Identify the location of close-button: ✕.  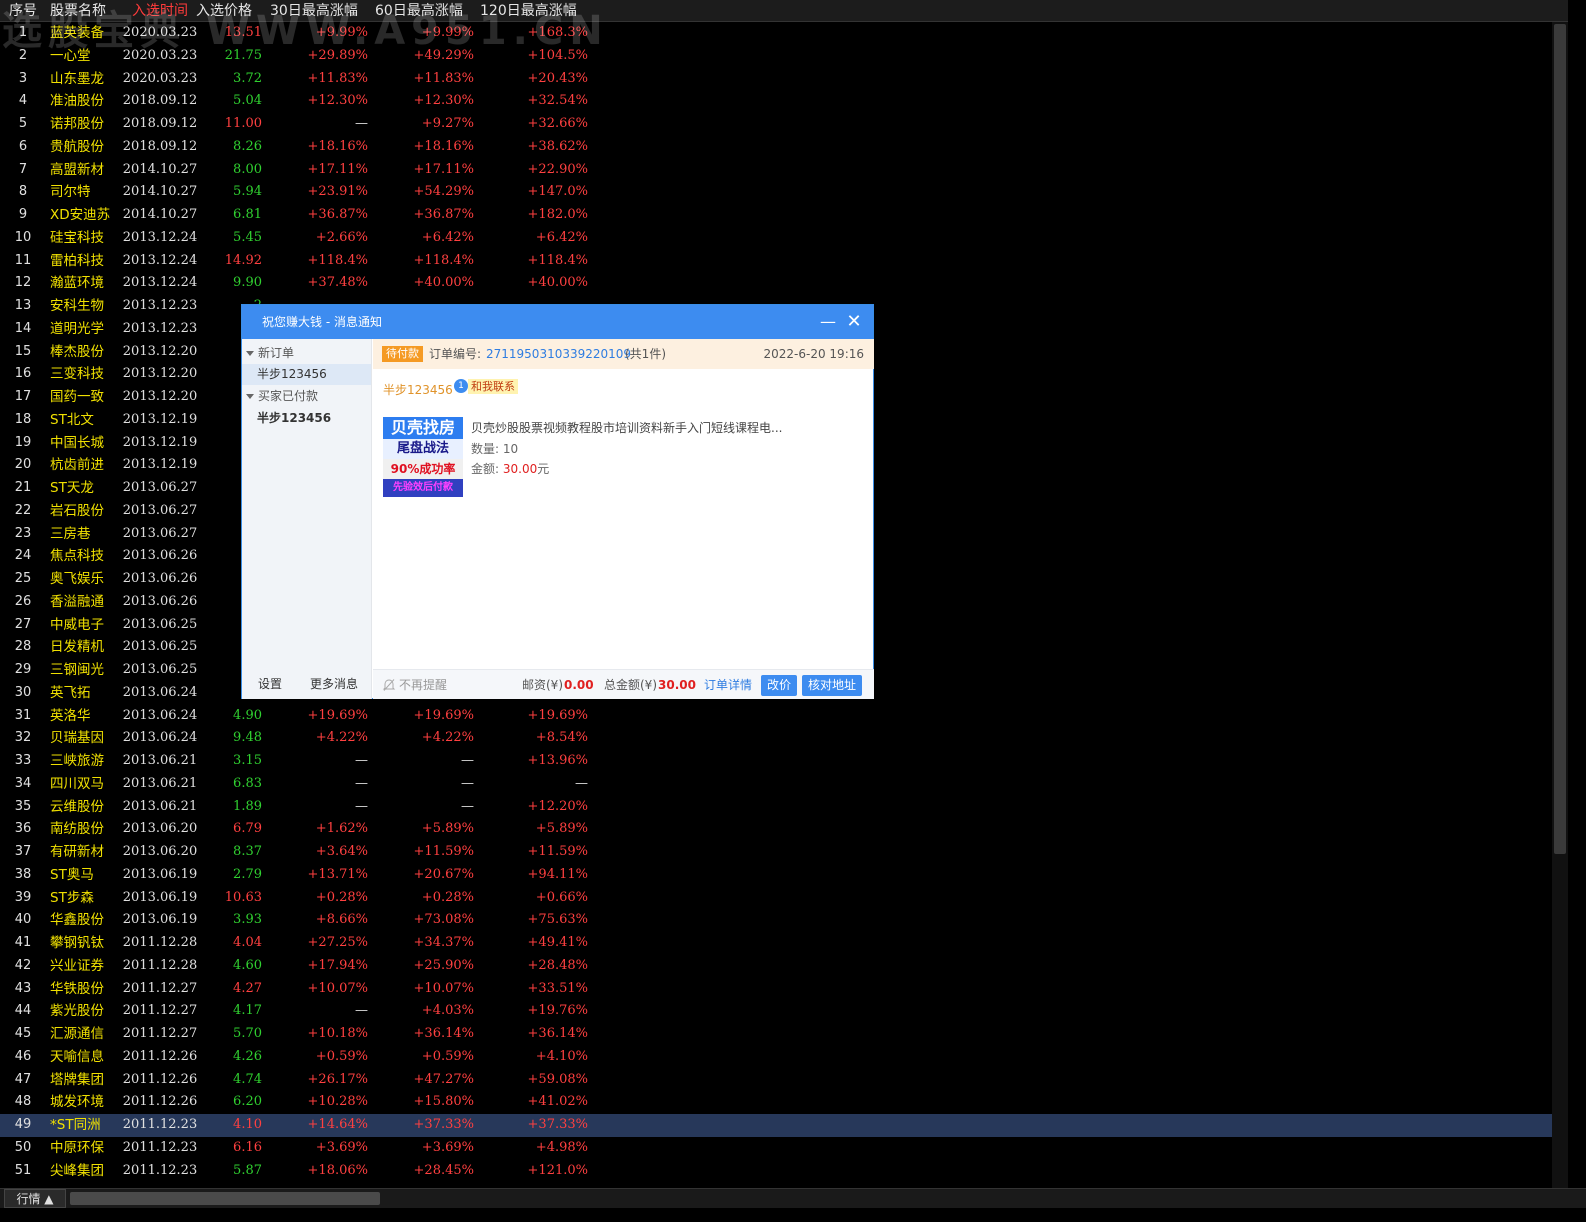
(854, 322).